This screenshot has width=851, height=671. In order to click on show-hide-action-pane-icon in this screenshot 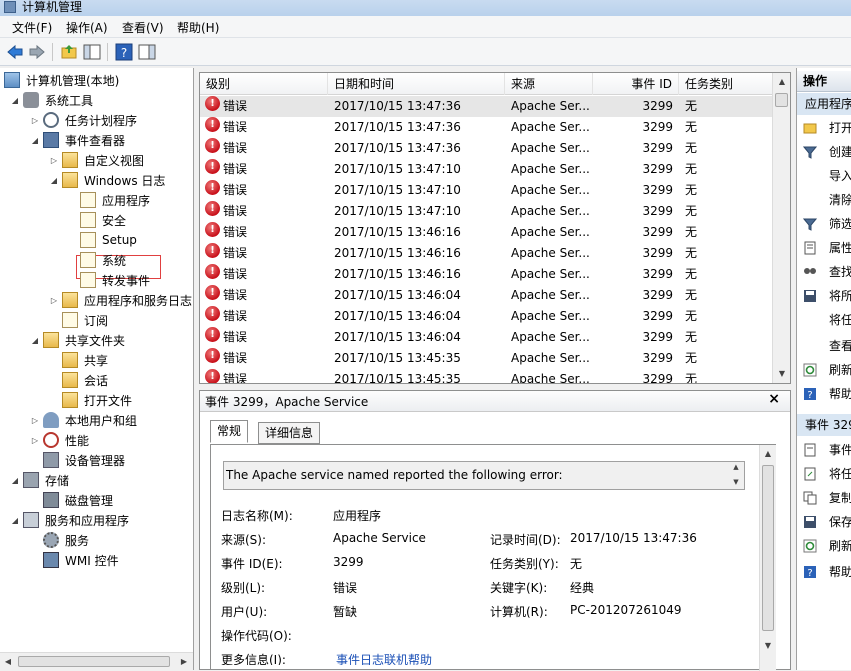, I will do `click(147, 52)`.